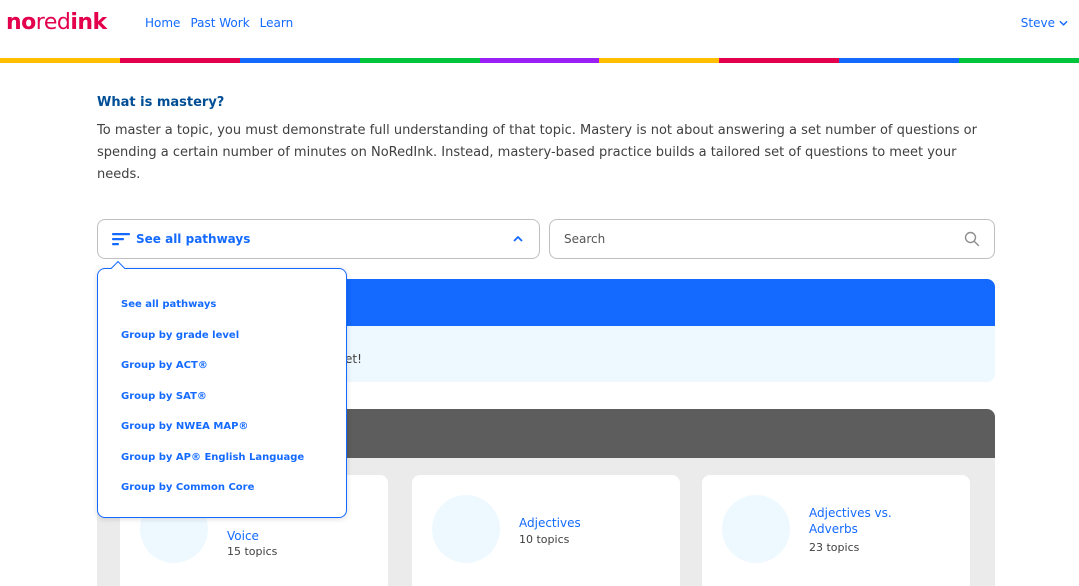 This screenshot has width=1079, height=586. I want to click on option-group-by-common-core: Group by Common Core, so click(212, 495).